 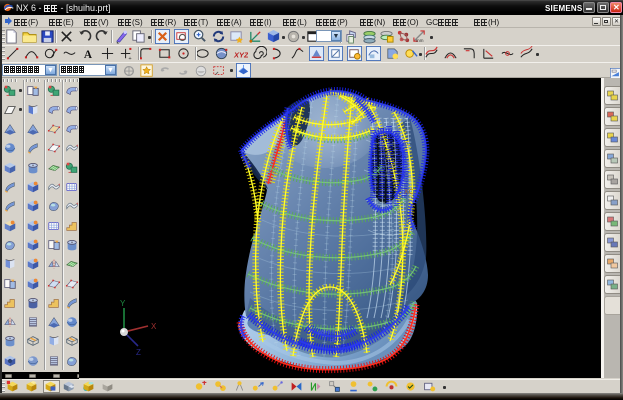 I want to click on svg-text: Y, so click(x=123, y=303).